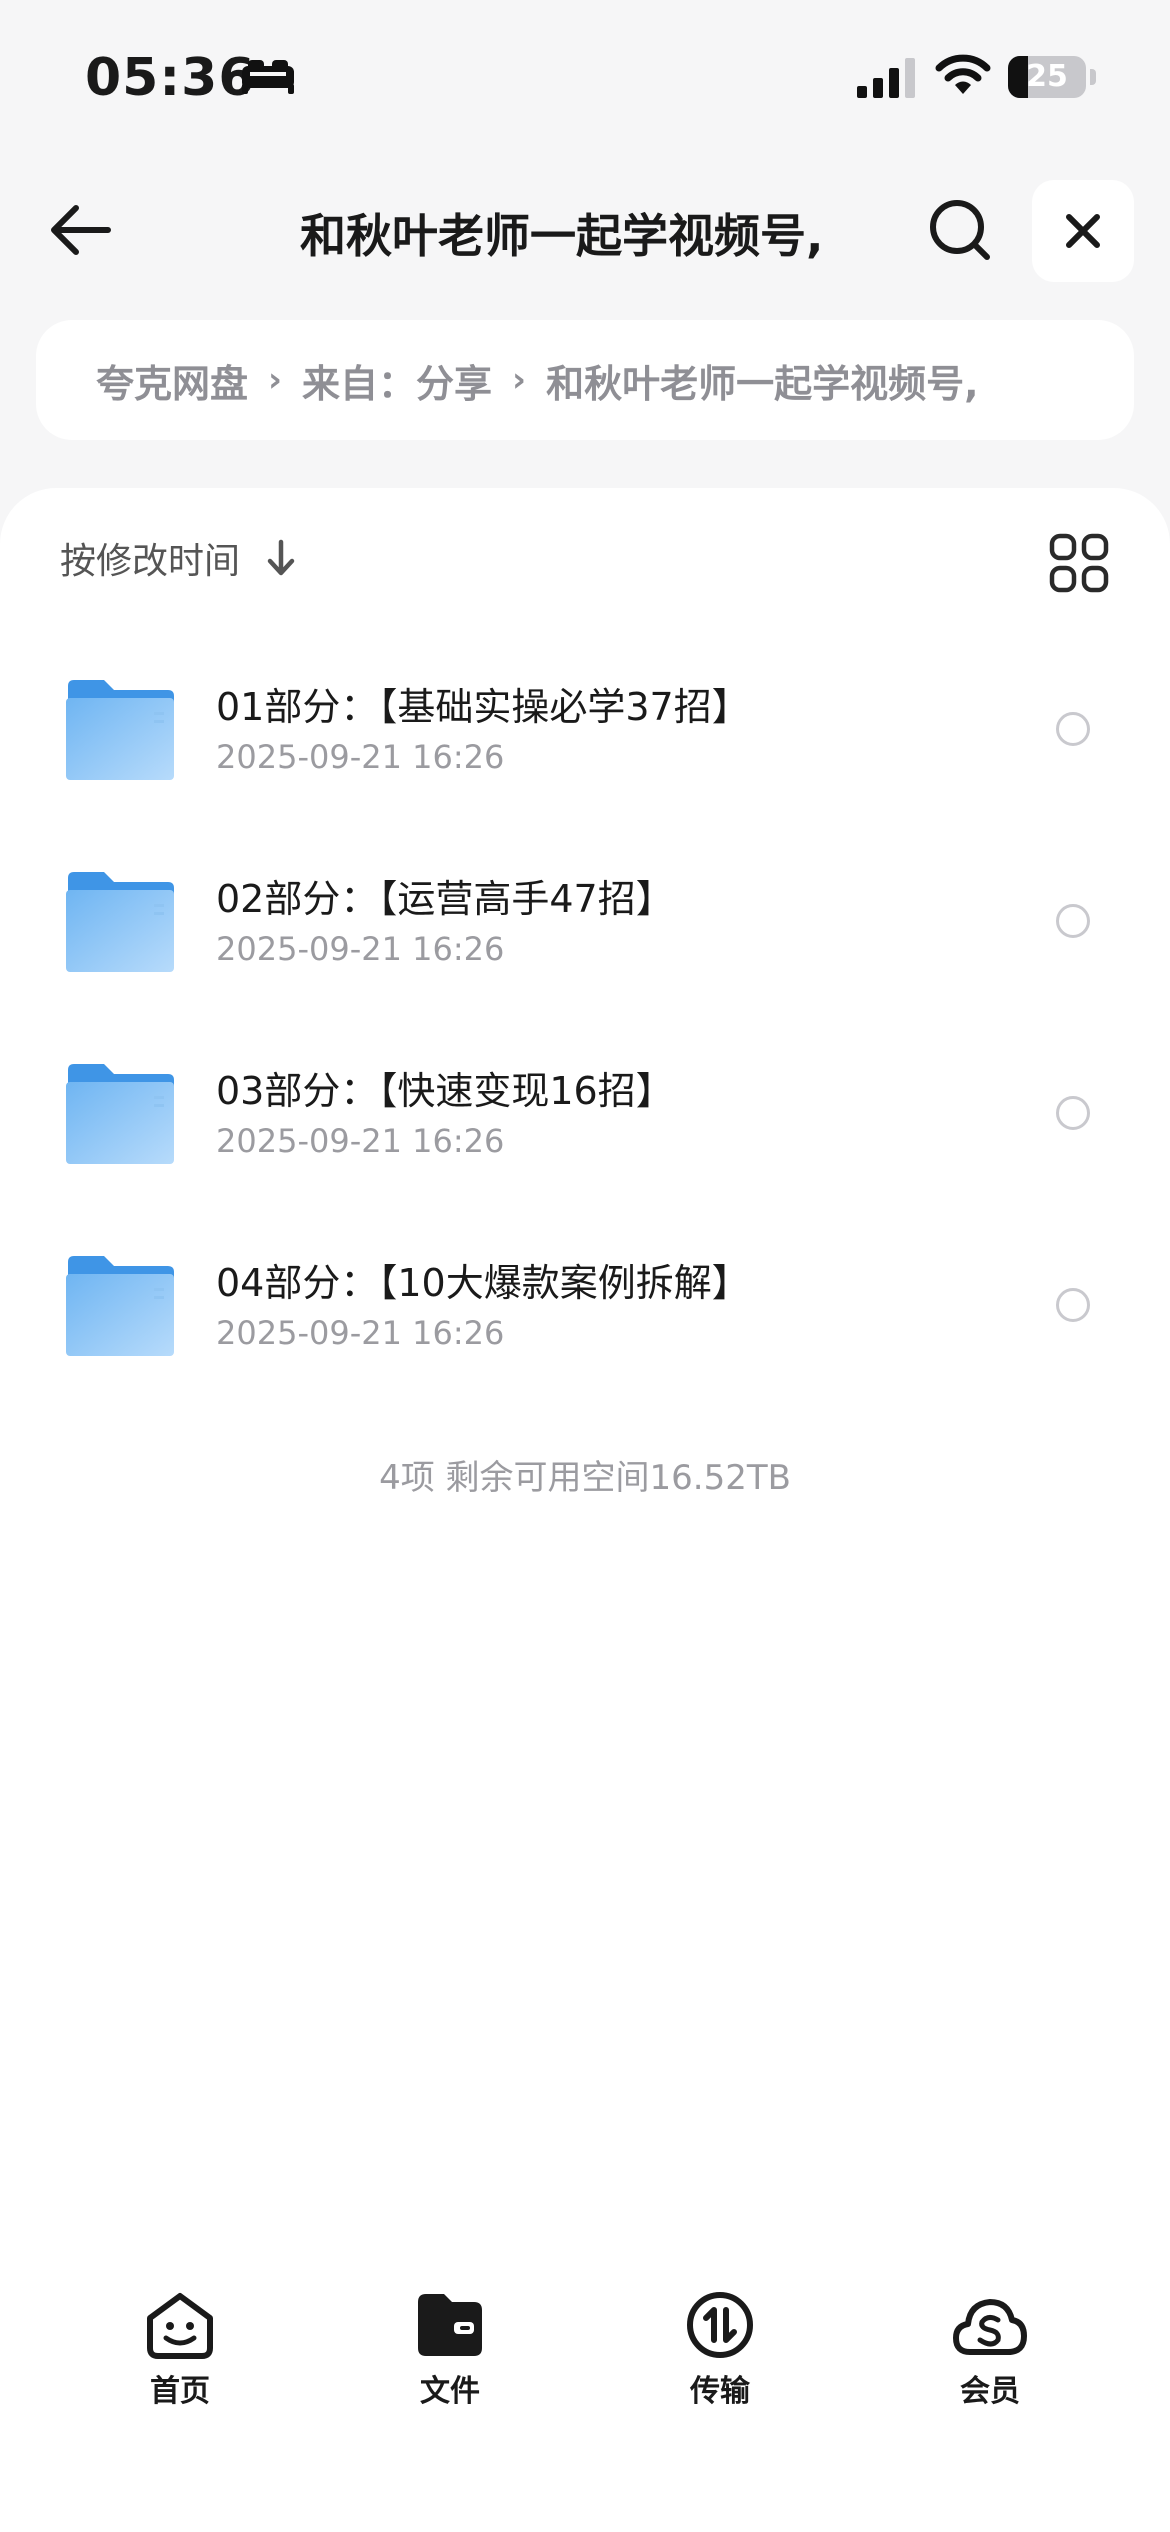 This screenshot has height=2532, width=1170. What do you see at coordinates (450, 2391) in the screenshot?
I see `tab-label: 文件` at bounding box center [450, 2391].